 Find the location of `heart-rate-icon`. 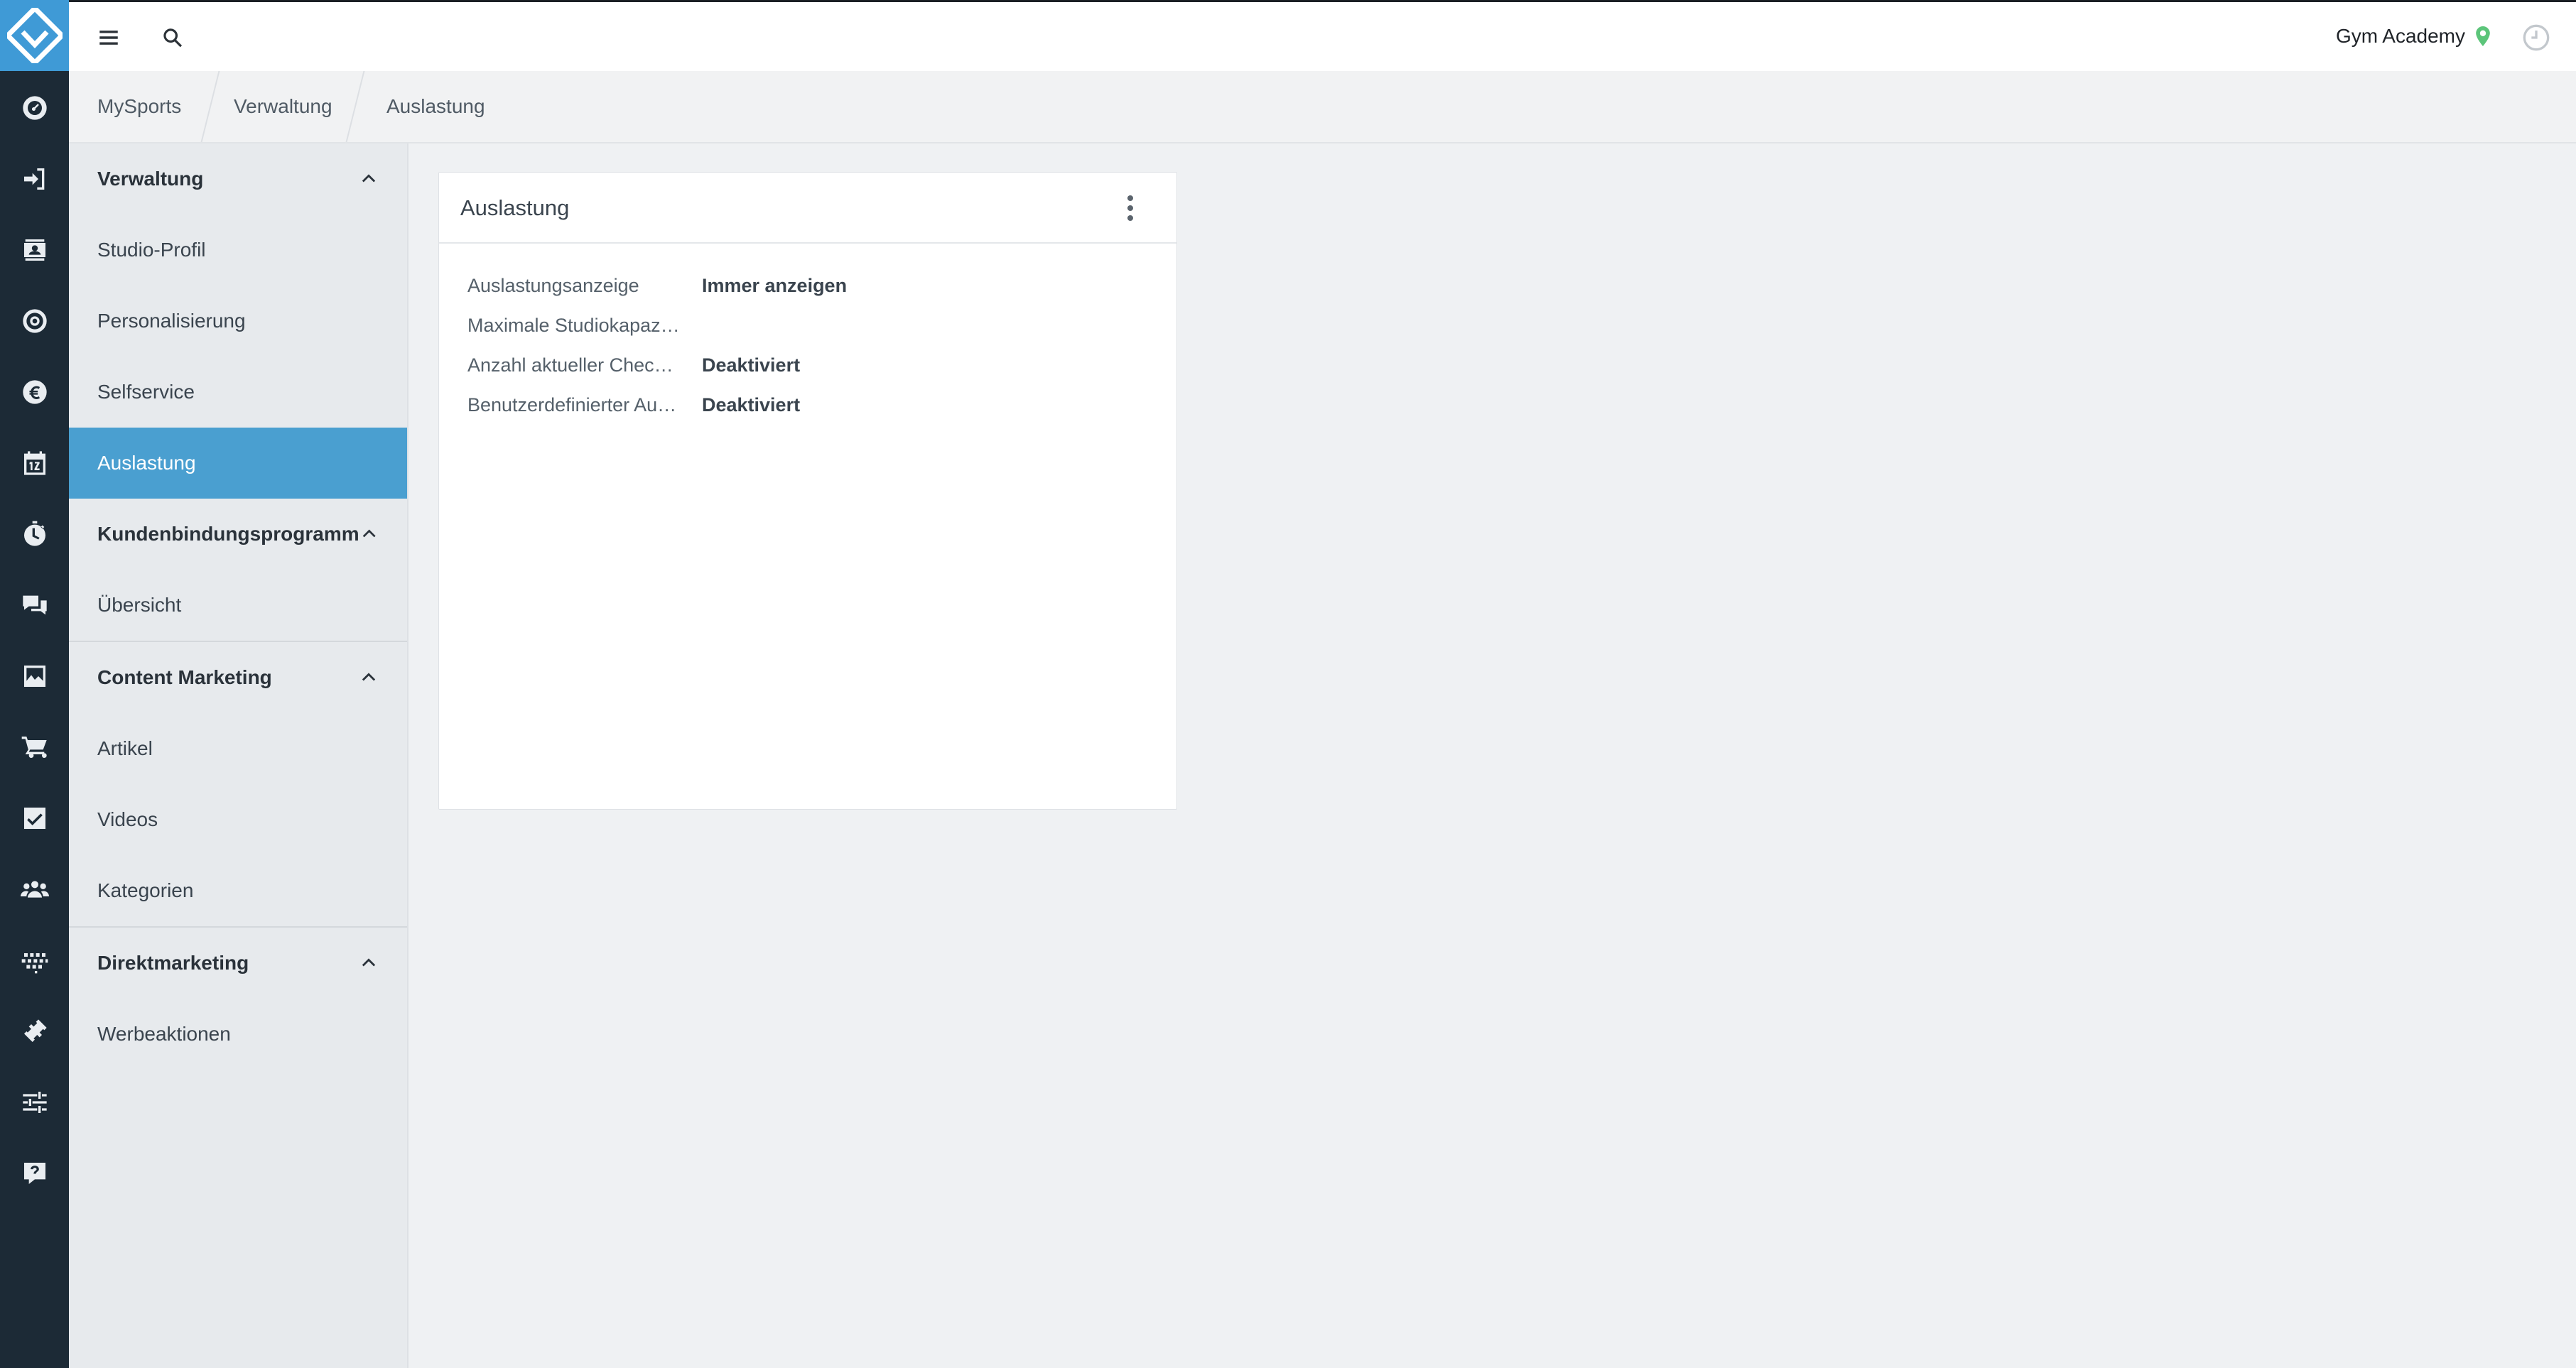

heart-rate-icon is located at coordinates (34, 960).